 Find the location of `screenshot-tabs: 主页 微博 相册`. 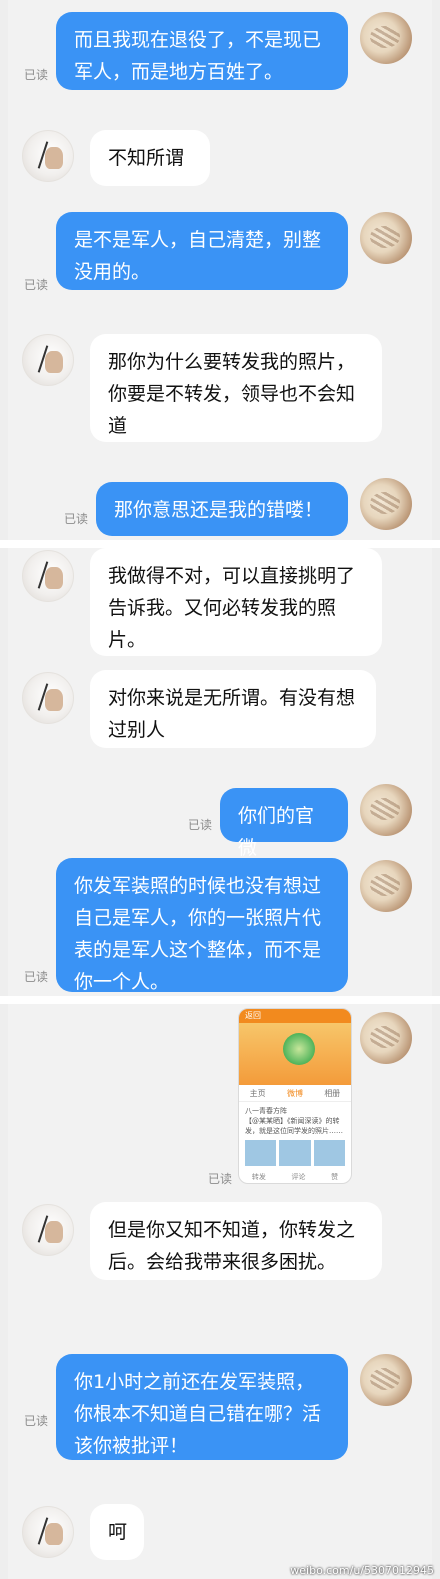

screenshot-tabs: 主页 微博 相册 is located at coordinates (295, 1093).